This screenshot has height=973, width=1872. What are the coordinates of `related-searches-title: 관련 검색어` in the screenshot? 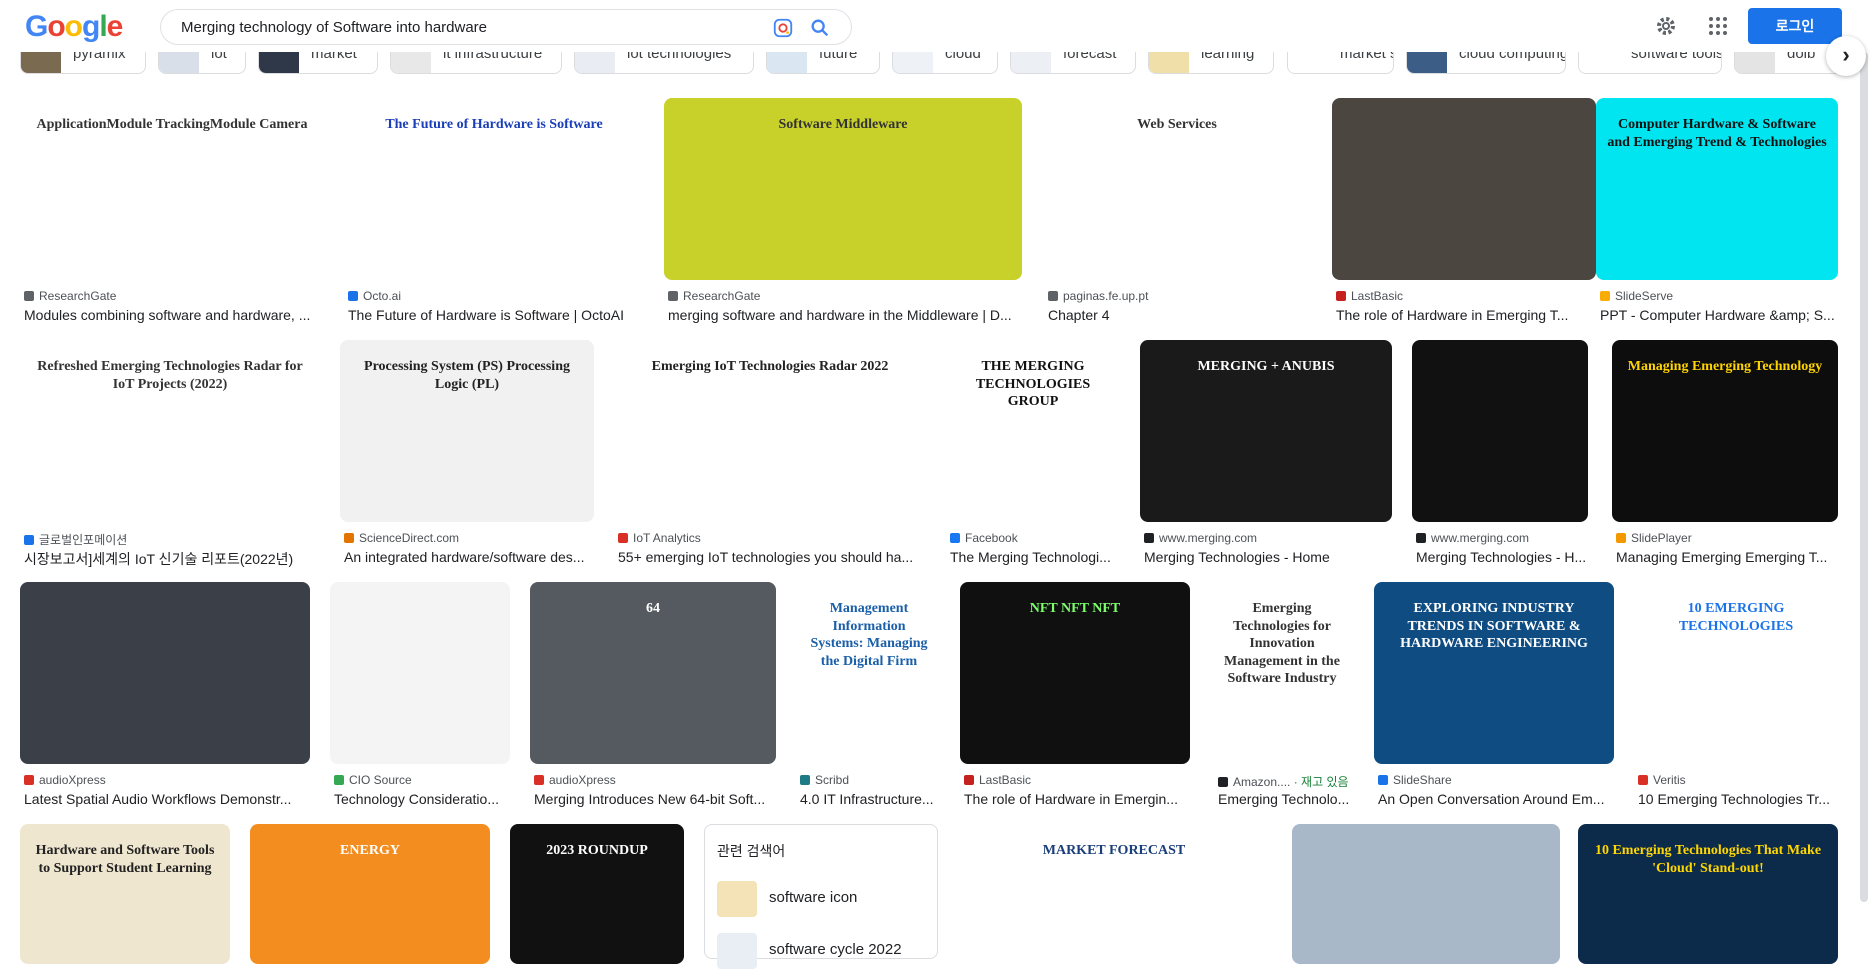 It's located at (751, 851).